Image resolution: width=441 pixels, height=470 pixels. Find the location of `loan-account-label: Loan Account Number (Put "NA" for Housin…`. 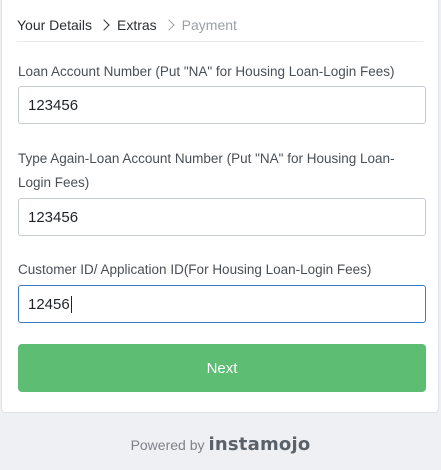

loan-account-label: Loan Account Number (Put "NA" for Housin… is located at coordinates (206, 71).